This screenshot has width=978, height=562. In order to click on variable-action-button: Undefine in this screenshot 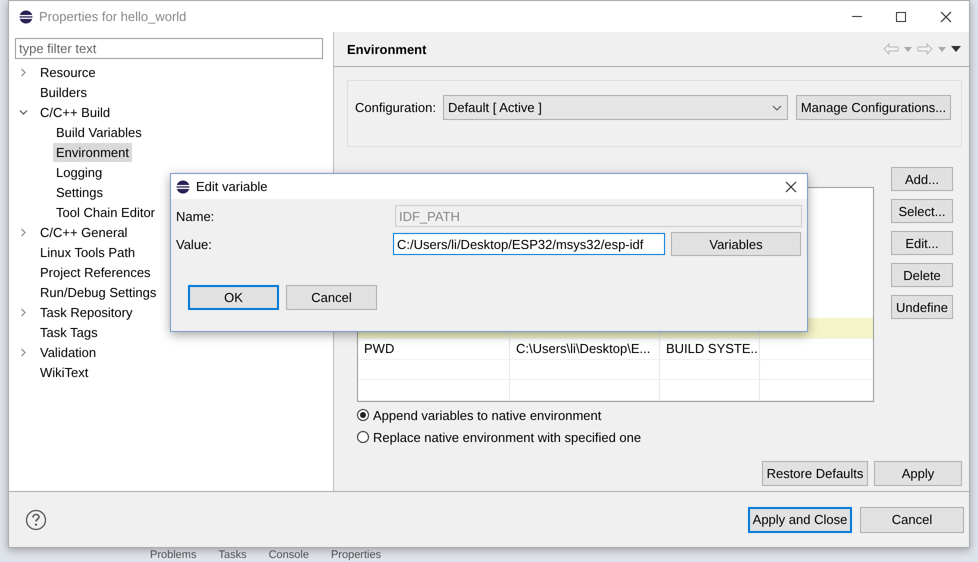, I will do `click(922, 307)`.